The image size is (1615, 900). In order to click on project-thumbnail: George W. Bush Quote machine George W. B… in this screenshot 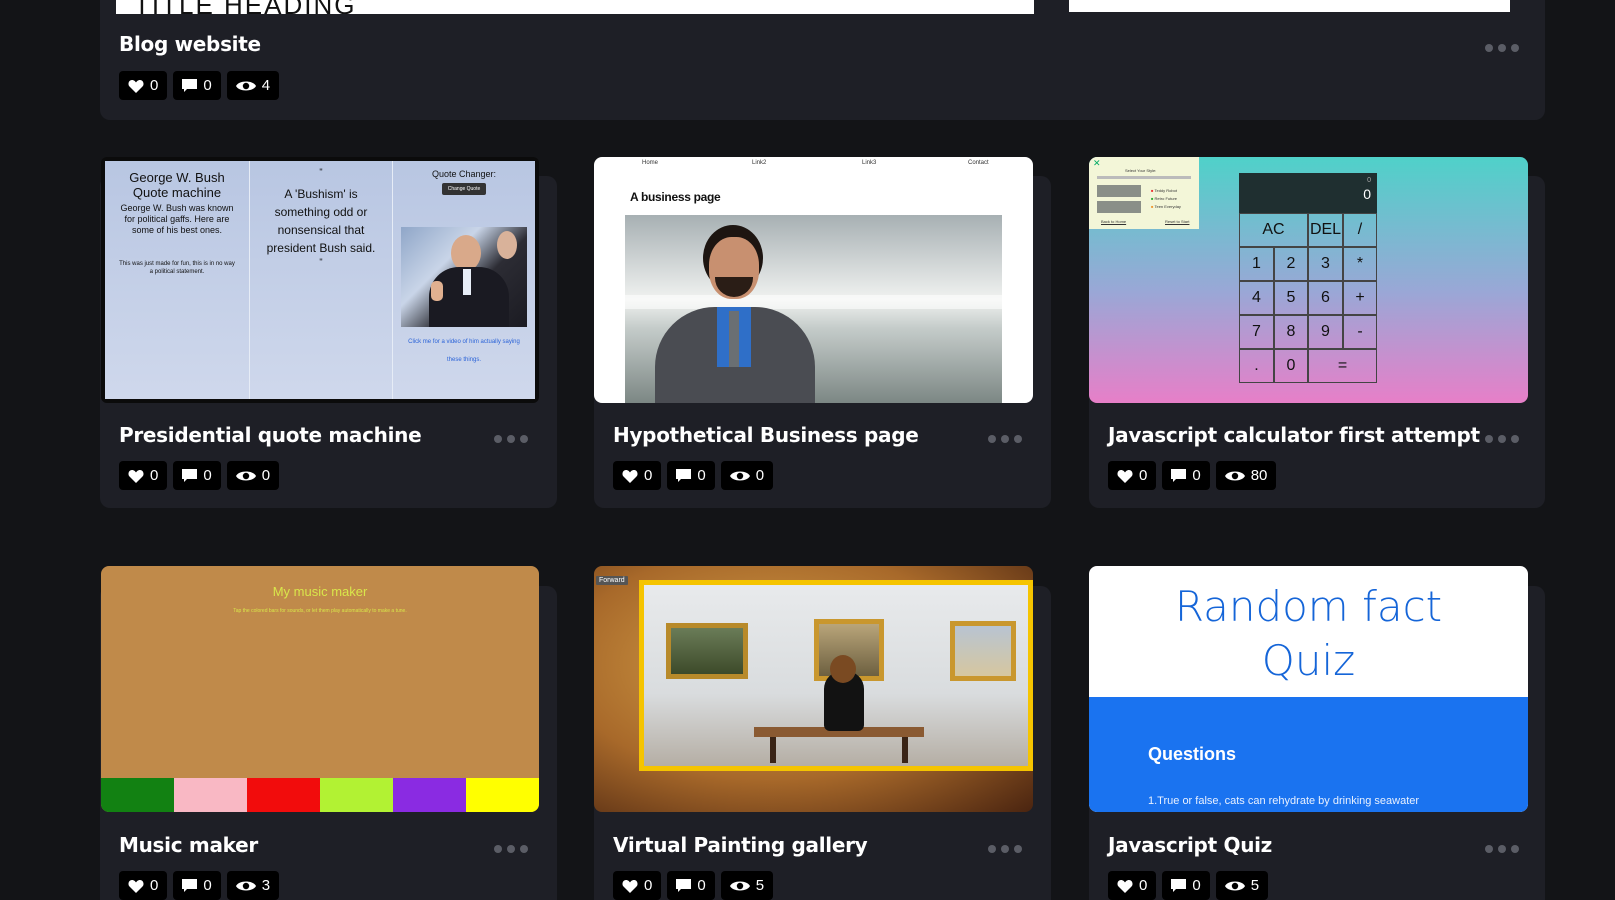, I will do `click(320, 280)`.